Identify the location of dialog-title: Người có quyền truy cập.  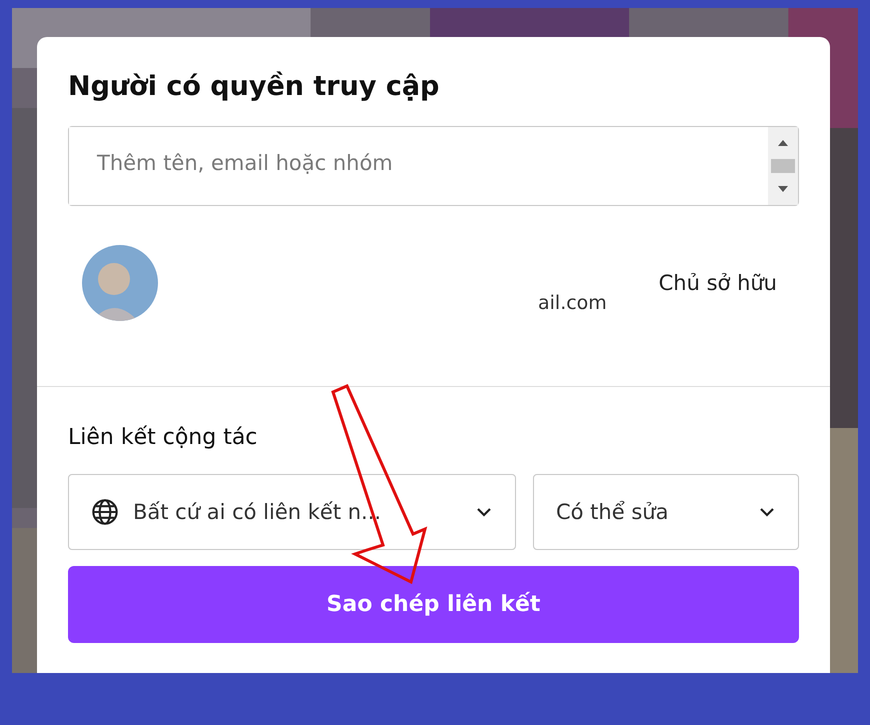
(254, 86).